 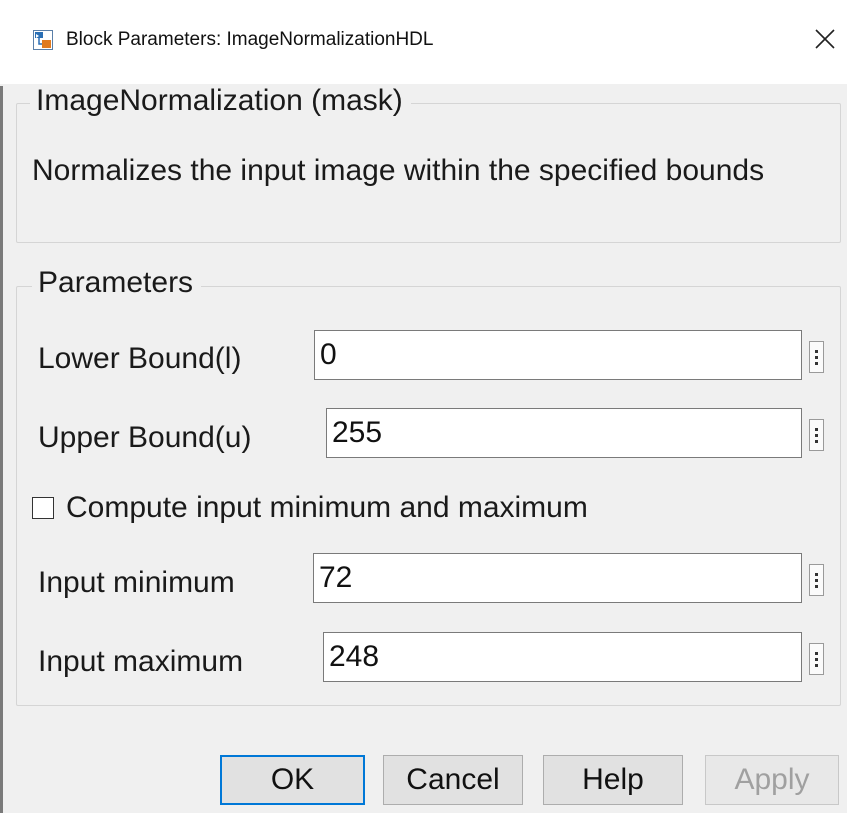 What do you see at coordinates (564, 433) in the screenshot?
I see `upper-bound-input` at bounding box center [564, 433].